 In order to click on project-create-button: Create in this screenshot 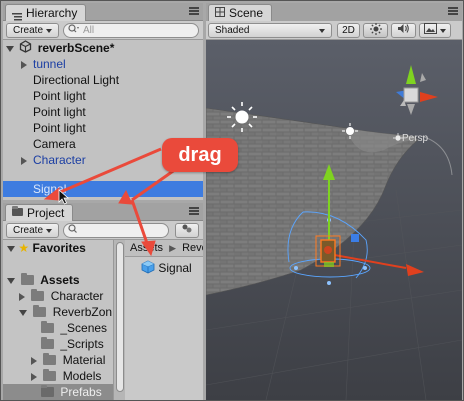, I will do `click(33, 230)`.